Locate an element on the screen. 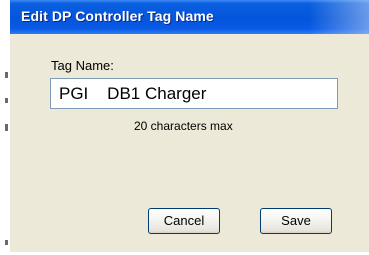  titlebar-shade is located at coordinates (339, 17).